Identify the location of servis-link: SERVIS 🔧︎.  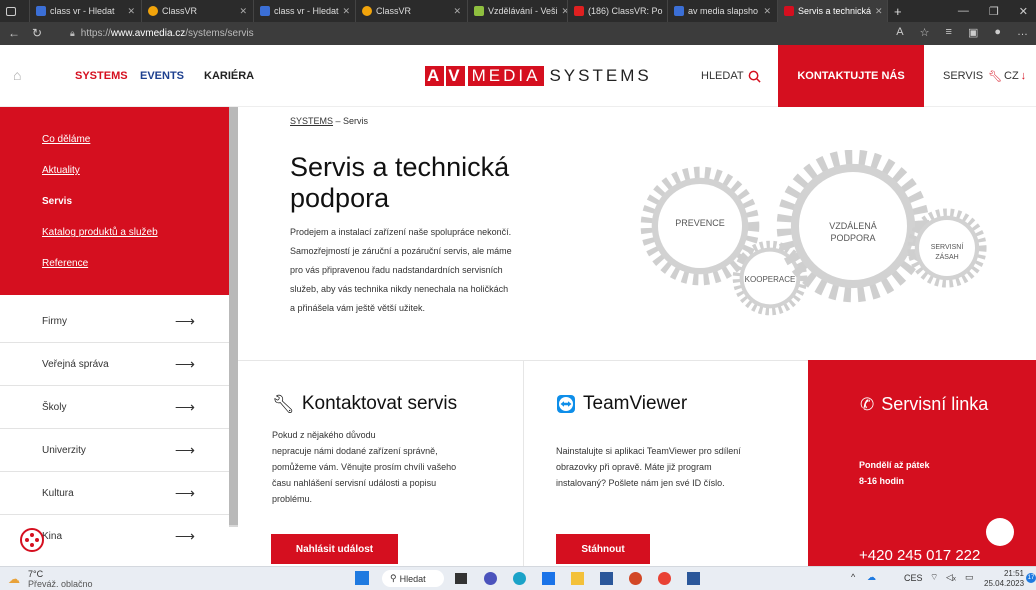
(972, 76).